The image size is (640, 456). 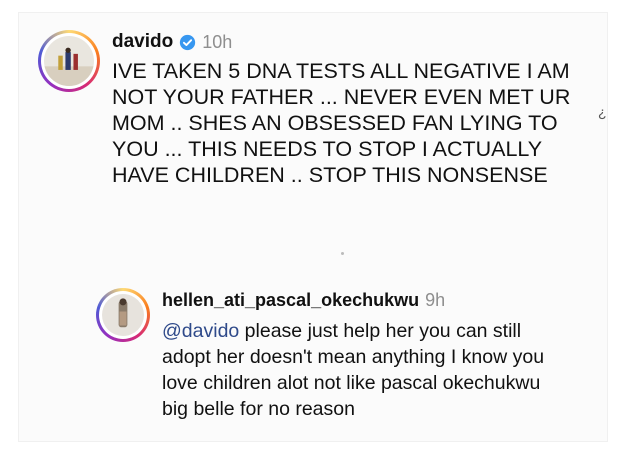 What do you see at coordinates (435, 299) in the screenshot?
I see `timestamp: 9h` at bounding box center [435, 299].